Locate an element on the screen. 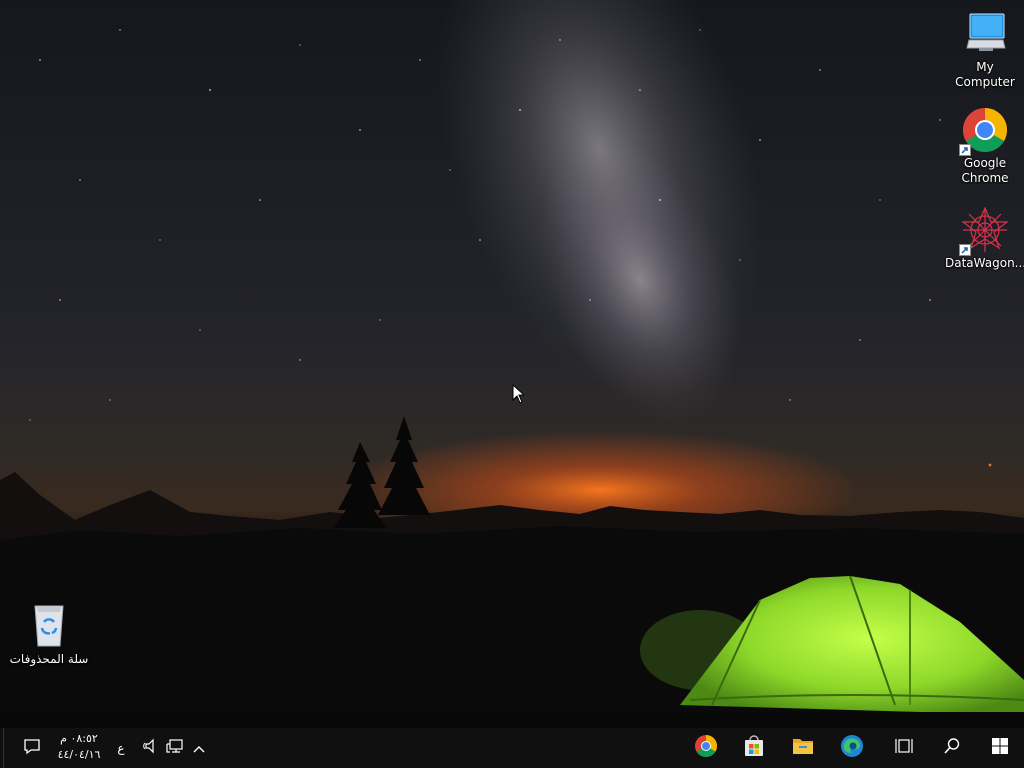  edge-icon is located at coordinates (852, 748).